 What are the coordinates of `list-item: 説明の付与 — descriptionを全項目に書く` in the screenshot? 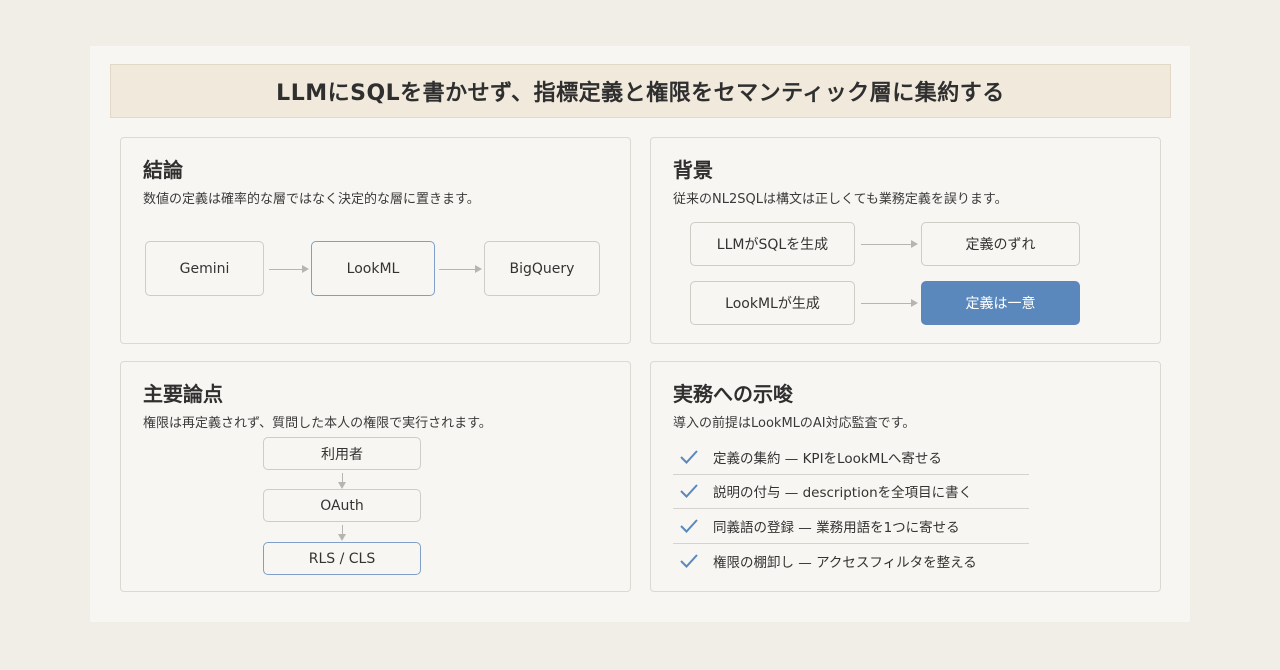 It's located at (851, 492).